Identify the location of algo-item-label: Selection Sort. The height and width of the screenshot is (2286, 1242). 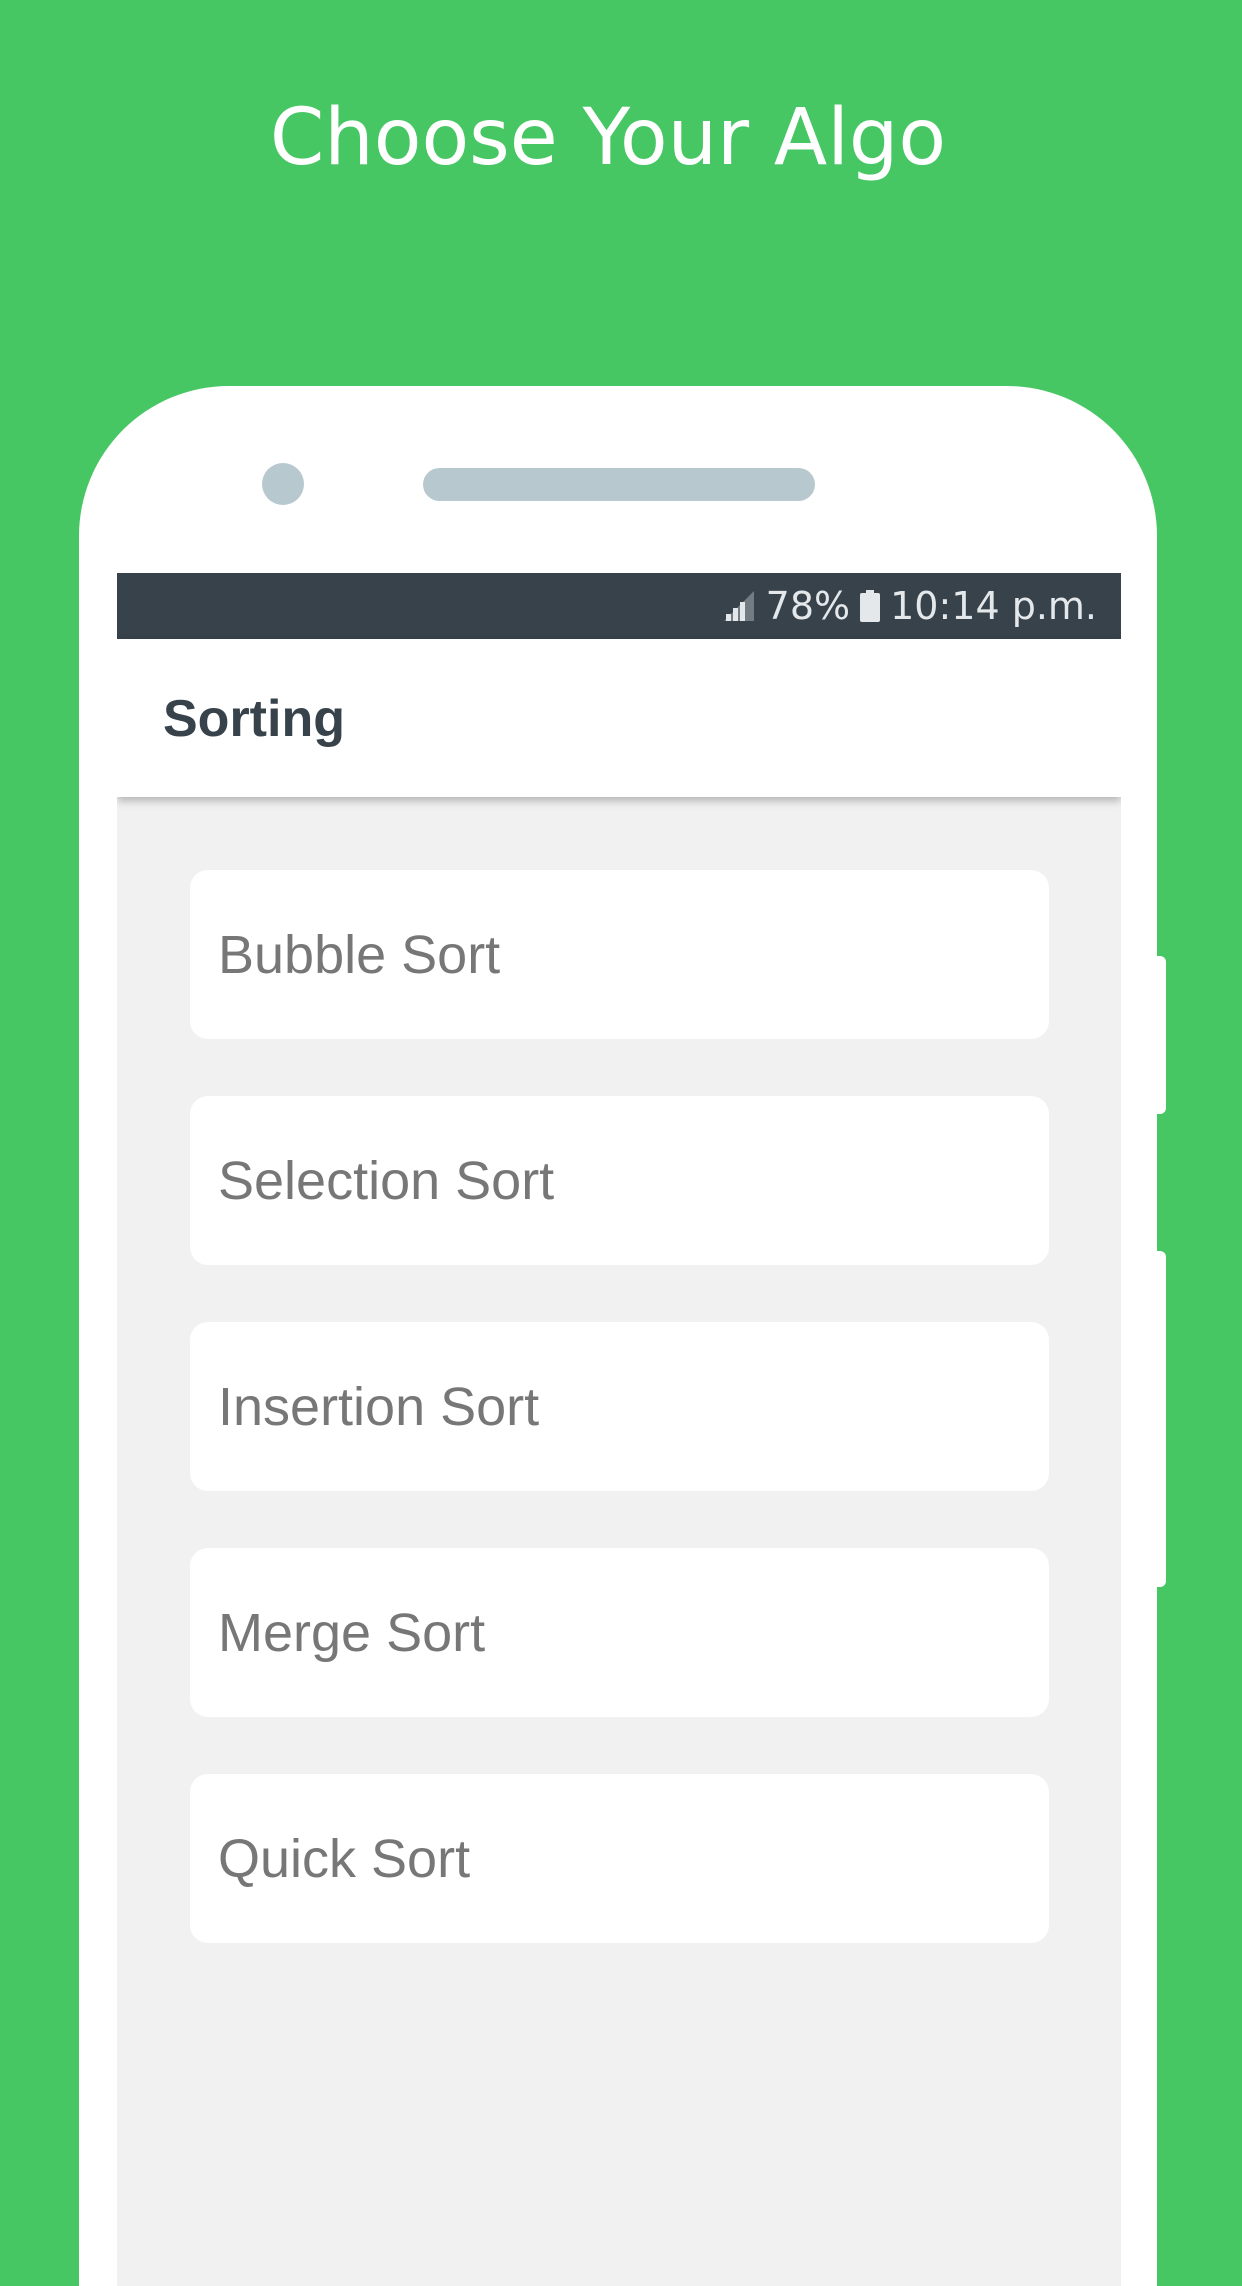
(386, 1180).